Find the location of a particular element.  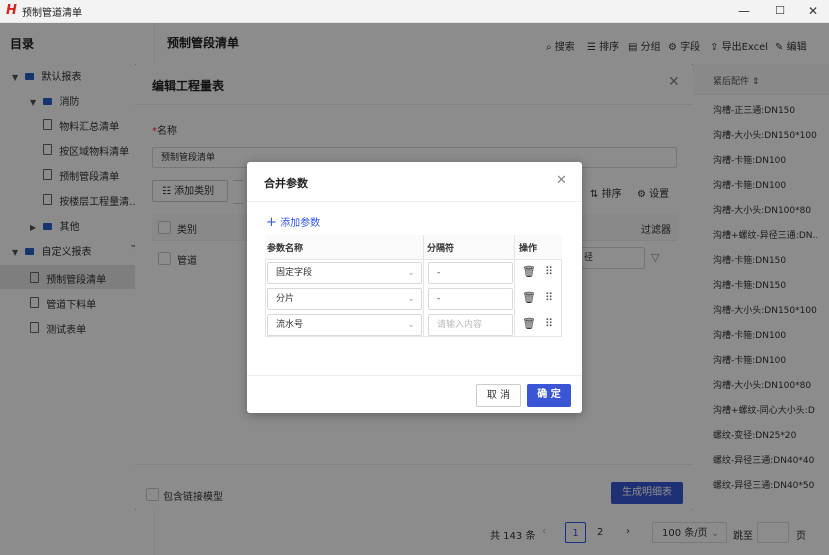

param-name-value: 分片 is located at coordinates (285, 299).